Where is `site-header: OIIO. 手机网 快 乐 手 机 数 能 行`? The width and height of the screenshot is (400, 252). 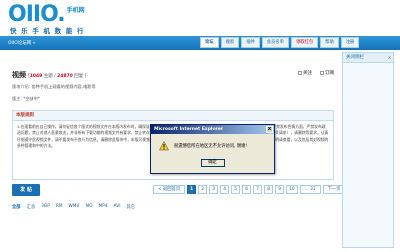 site-header: OIIO. 手机网 快 乐 手 机 数 能 行 is located at coordinates (200, 18).